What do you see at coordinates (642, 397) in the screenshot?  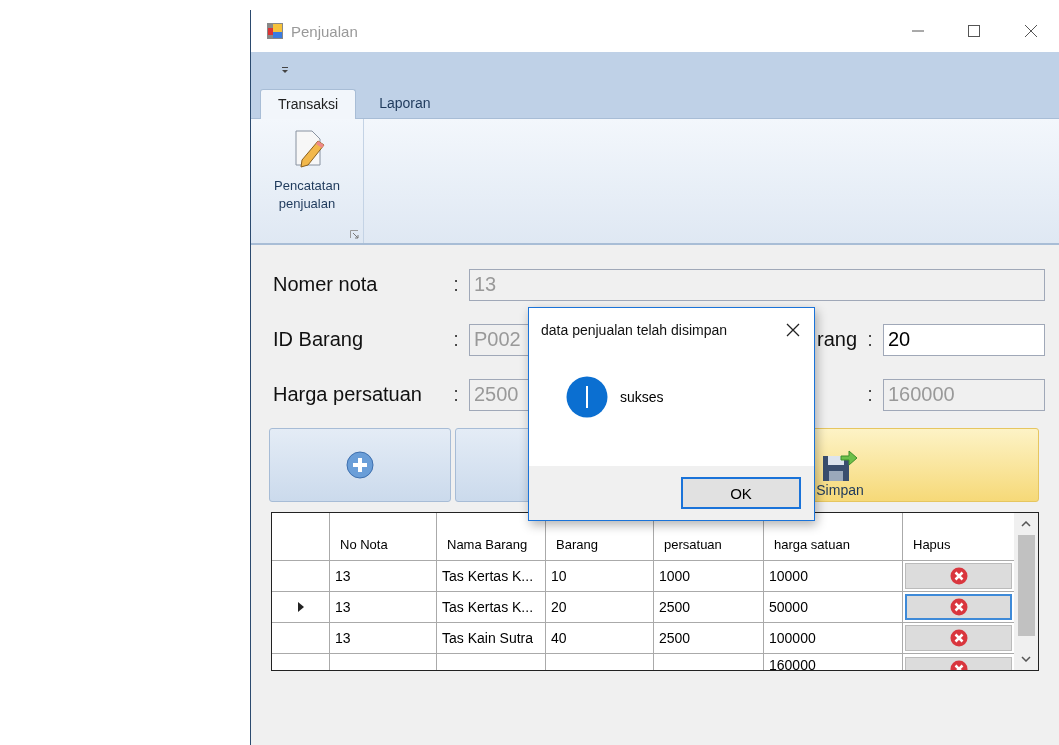 I see `dialog-message: sukses` at bounding box center [642, 397].